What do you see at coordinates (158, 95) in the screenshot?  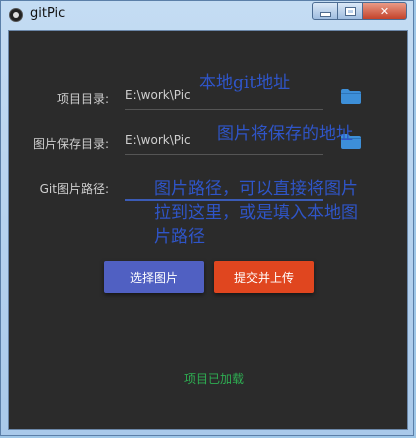 I see `project-dir-value: E:\work\Pic` at bounding box center [158, 95].